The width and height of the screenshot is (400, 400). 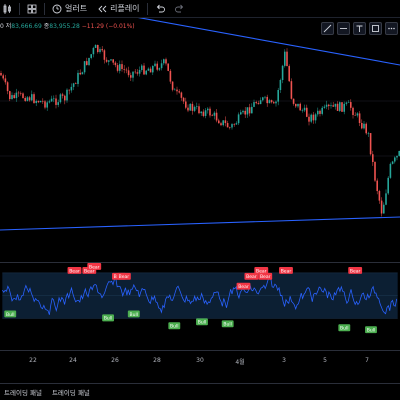 I want to click on time-axis-label: 24, so click(x=73, y=360).